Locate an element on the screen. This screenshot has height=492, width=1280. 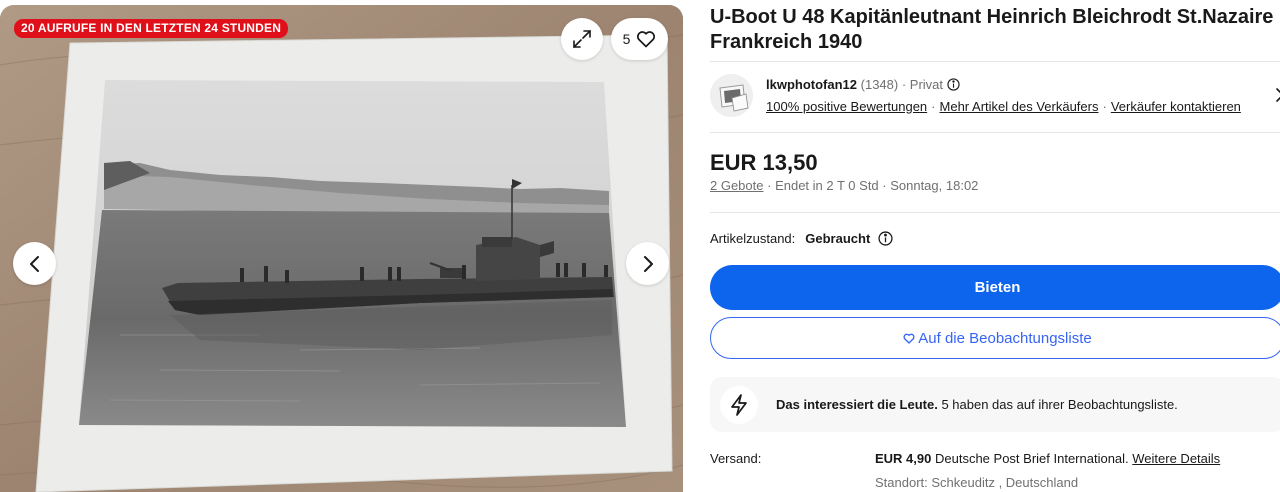
seller-avatar is located at coordinates (731, 95).